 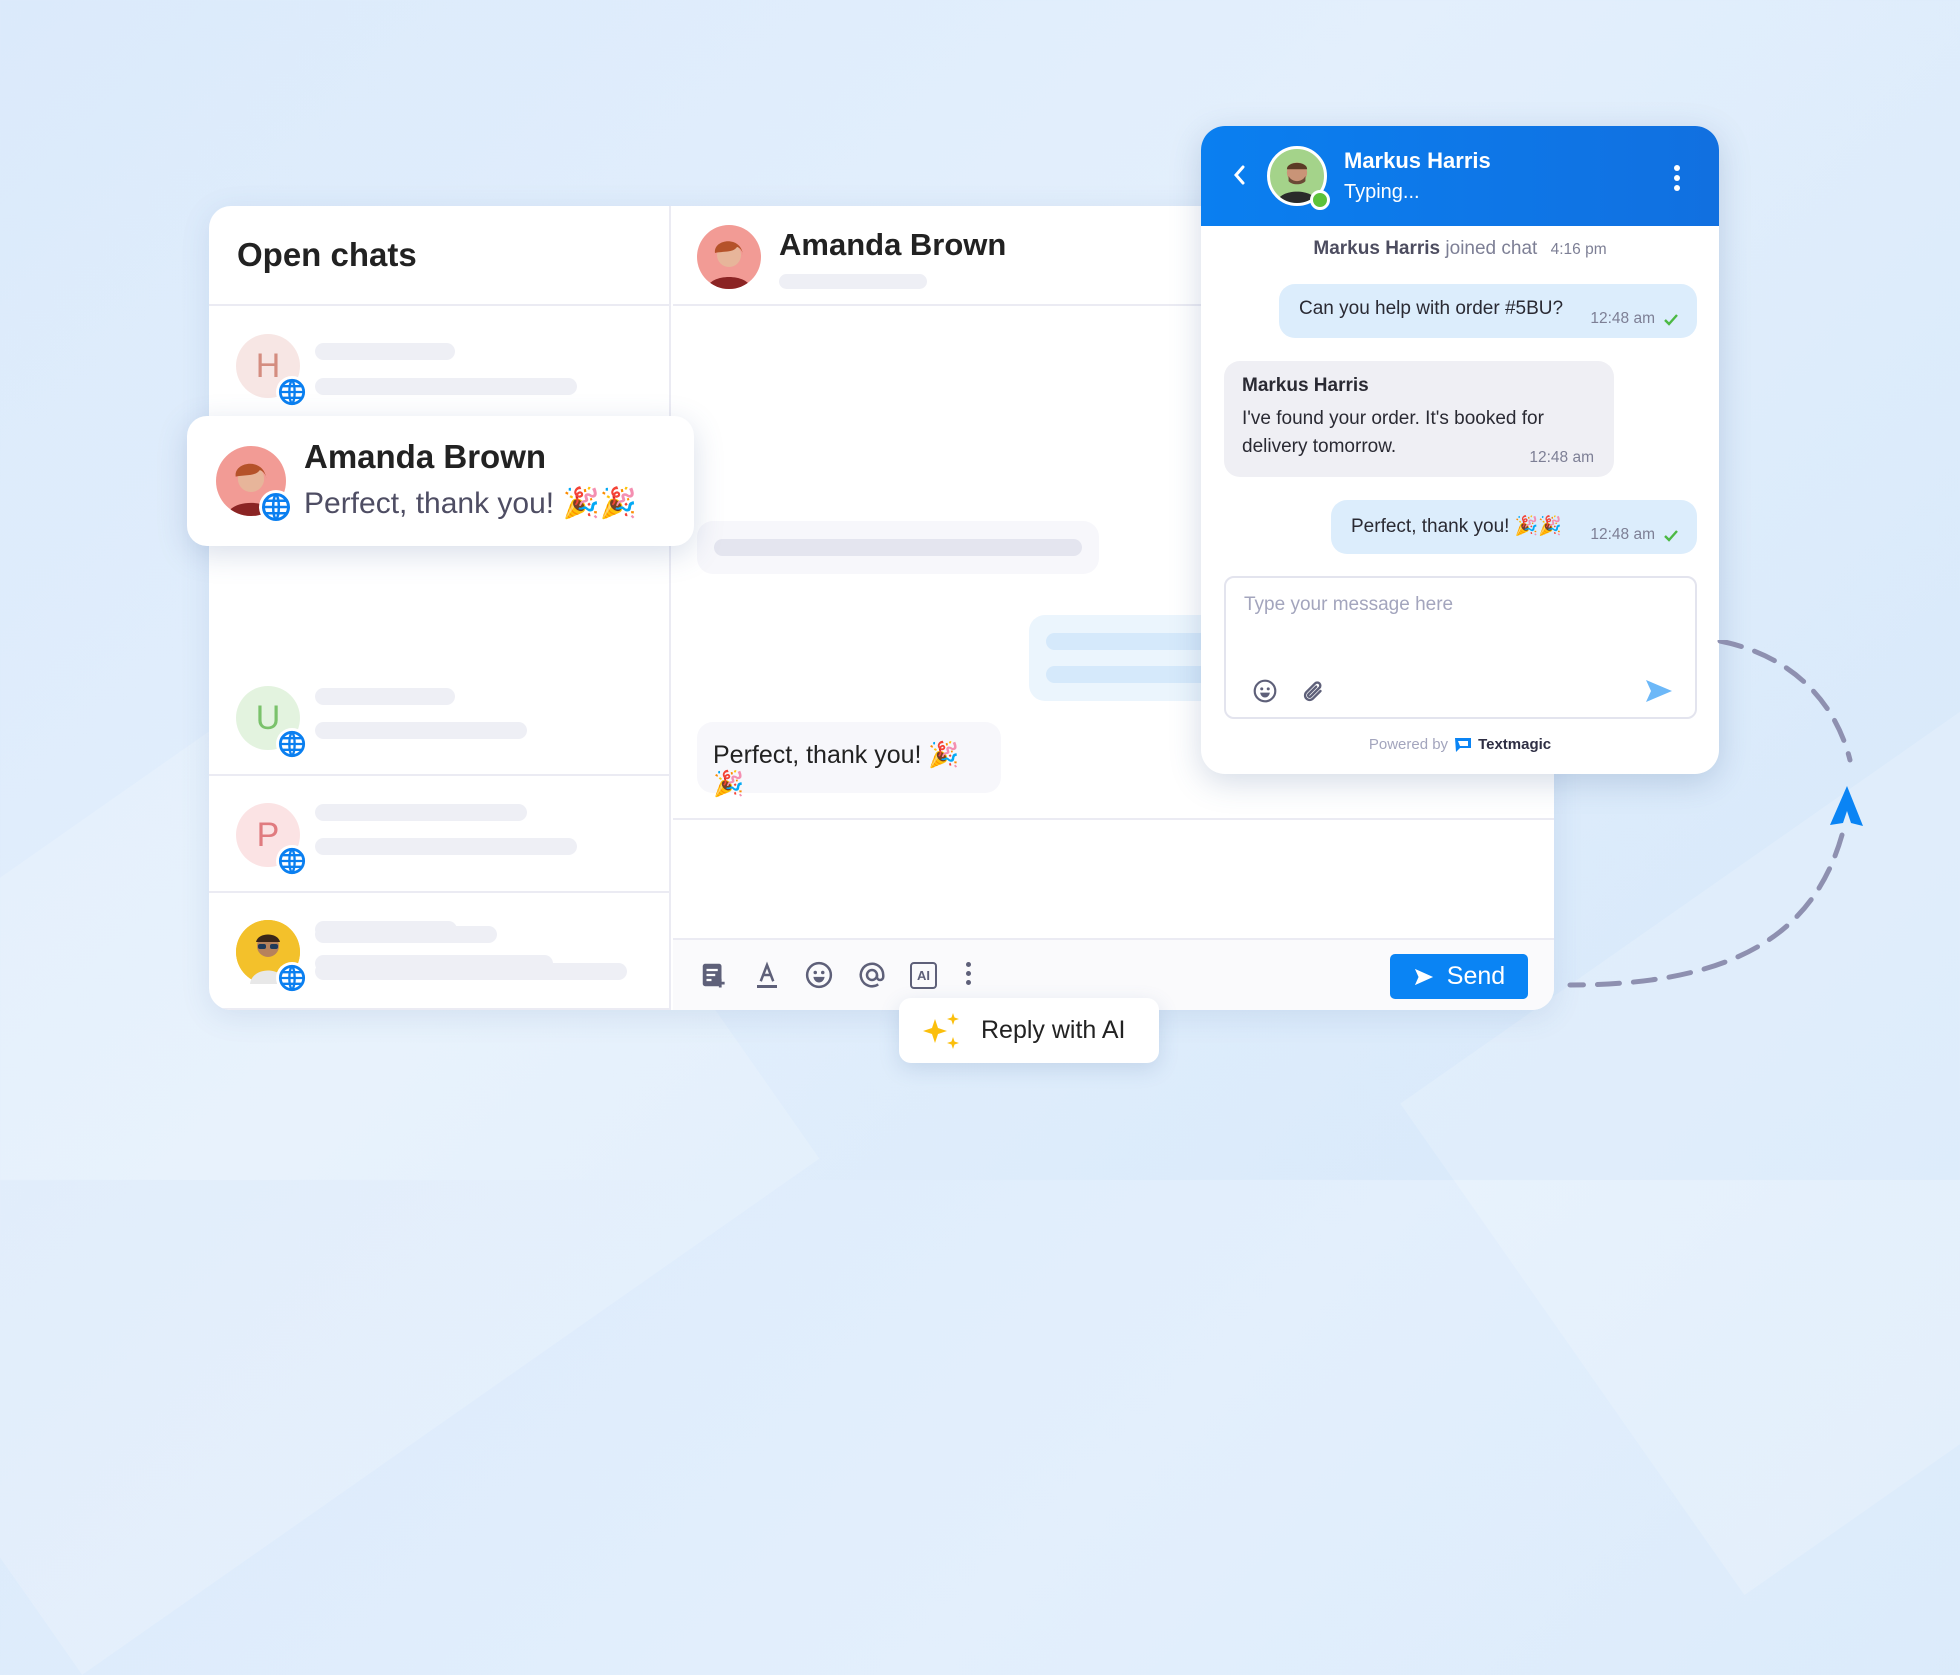 I want to click on system-message: Markus Harris joined chat 4:16 pm, so click(x=1460, y=249).